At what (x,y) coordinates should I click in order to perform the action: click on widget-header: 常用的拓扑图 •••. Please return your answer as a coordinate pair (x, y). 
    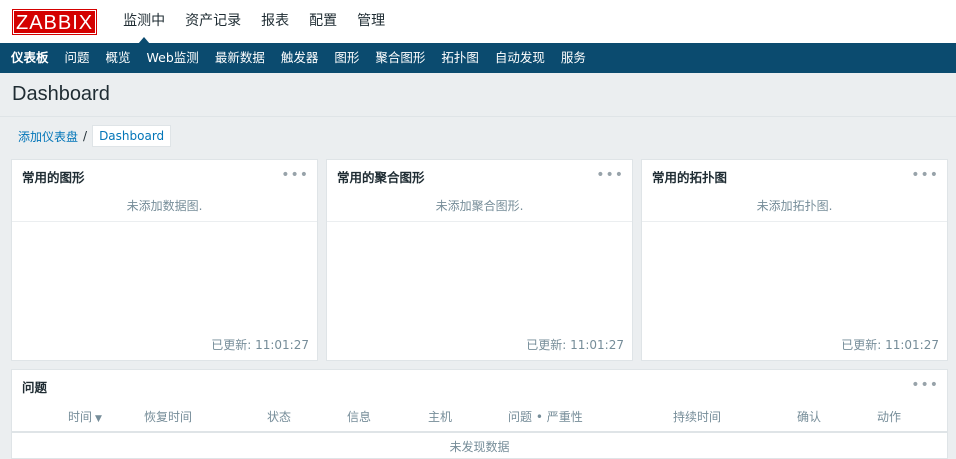
    Looking at the image, I should click on (794, 176).